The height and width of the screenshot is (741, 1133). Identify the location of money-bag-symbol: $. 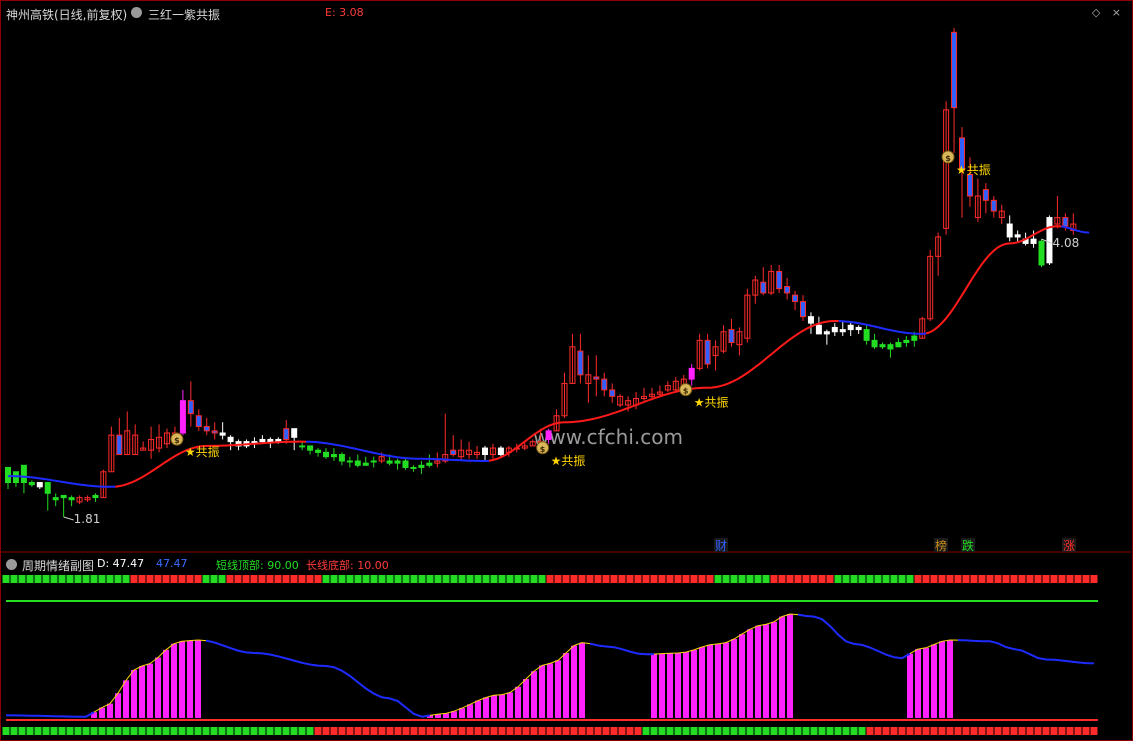
(177, 440).